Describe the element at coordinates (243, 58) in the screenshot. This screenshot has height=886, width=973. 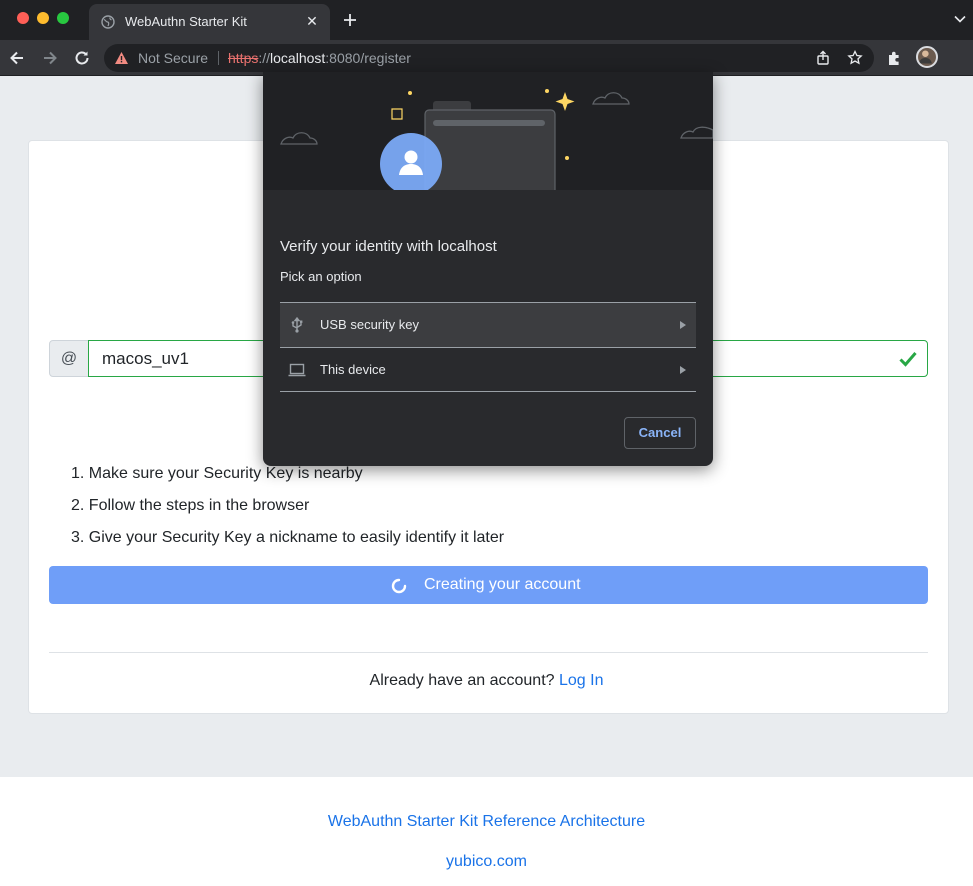
I see `url-scheme: https` at that location.